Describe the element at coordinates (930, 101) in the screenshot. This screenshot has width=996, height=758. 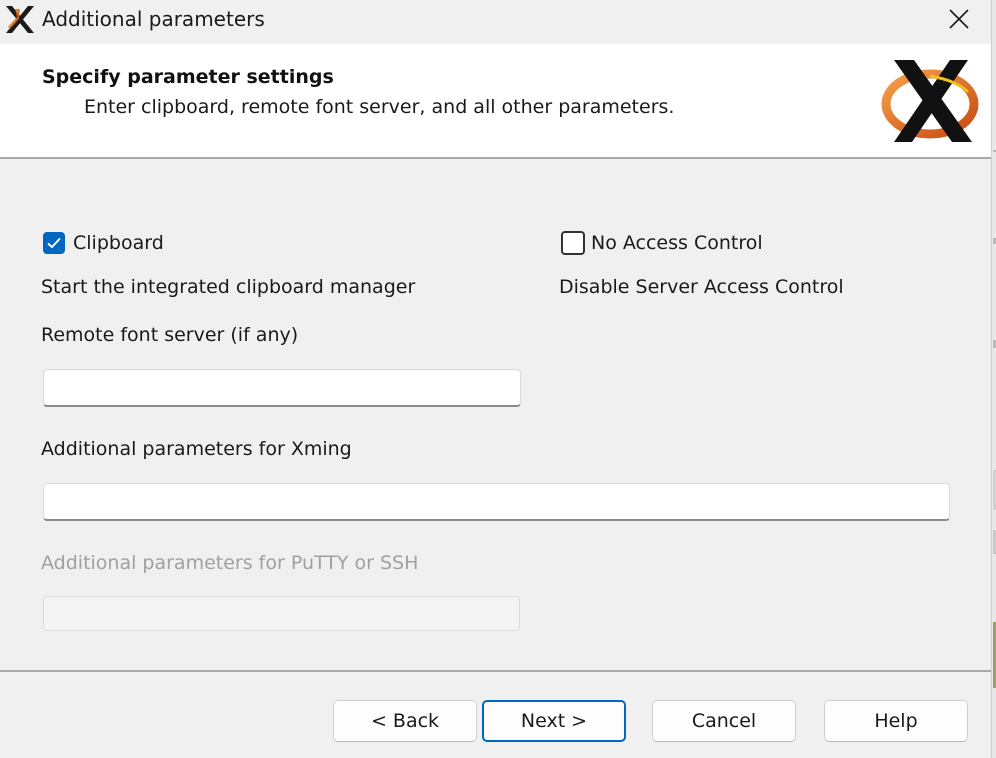
I see `xming-logo` at that location.